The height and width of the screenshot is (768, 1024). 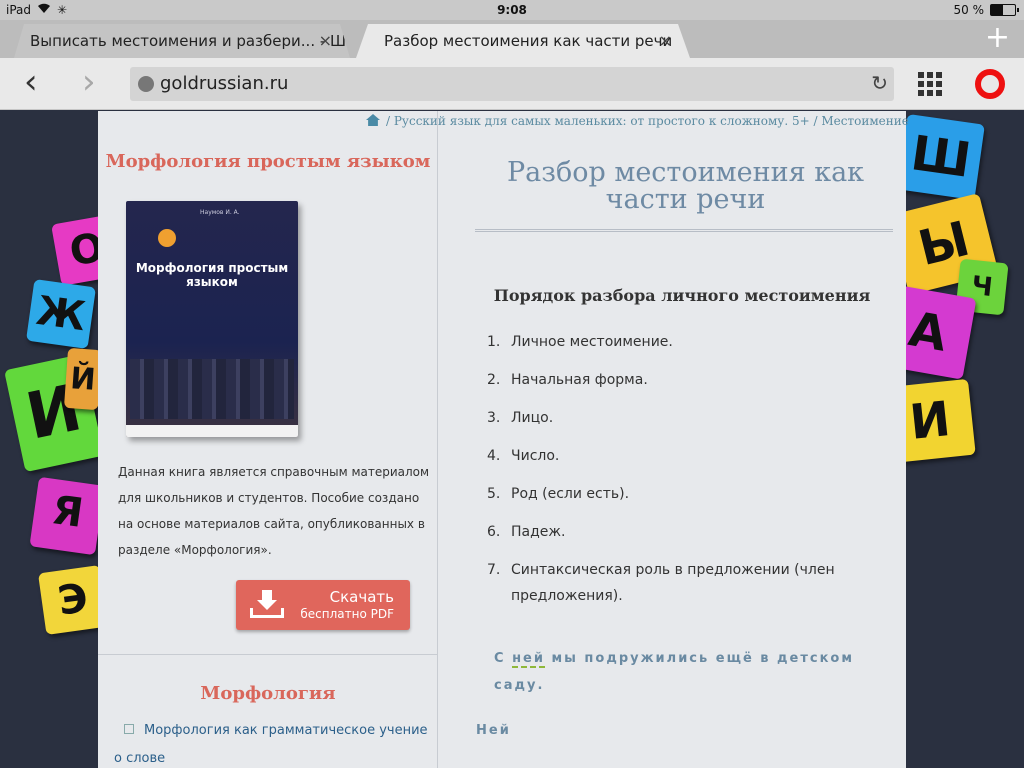 I want to click on address-bar: goldrussian.ru ↻, so click(x=512, y=84).